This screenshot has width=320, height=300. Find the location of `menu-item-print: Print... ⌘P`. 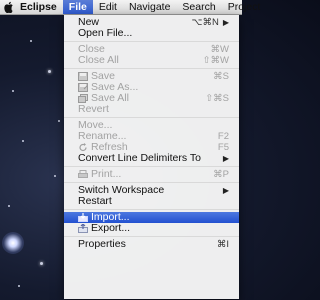

menu-item-print: Print... ⌘P is located at coordinates (151, 174).